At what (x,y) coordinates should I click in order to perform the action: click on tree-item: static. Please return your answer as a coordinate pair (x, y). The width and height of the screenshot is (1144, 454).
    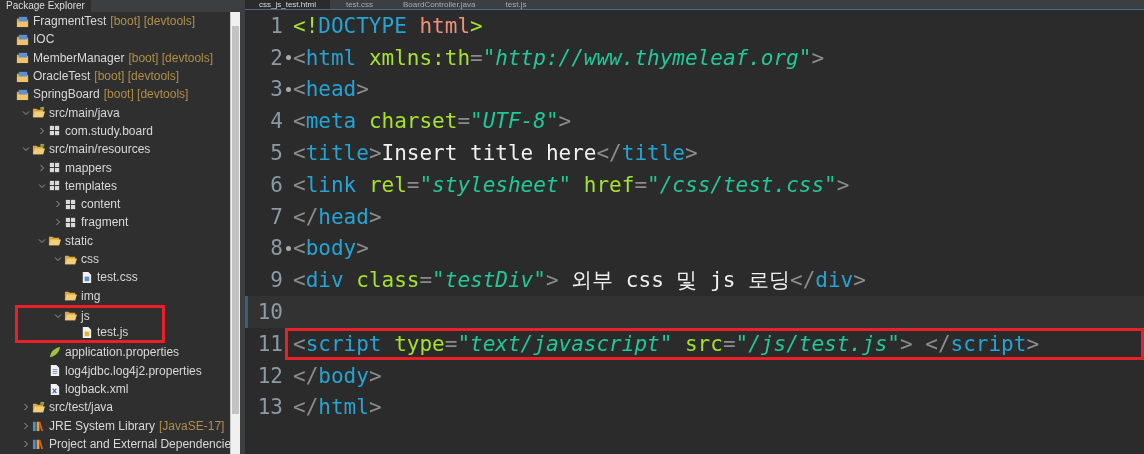
    Looking at the image, I should click on (79, 240).